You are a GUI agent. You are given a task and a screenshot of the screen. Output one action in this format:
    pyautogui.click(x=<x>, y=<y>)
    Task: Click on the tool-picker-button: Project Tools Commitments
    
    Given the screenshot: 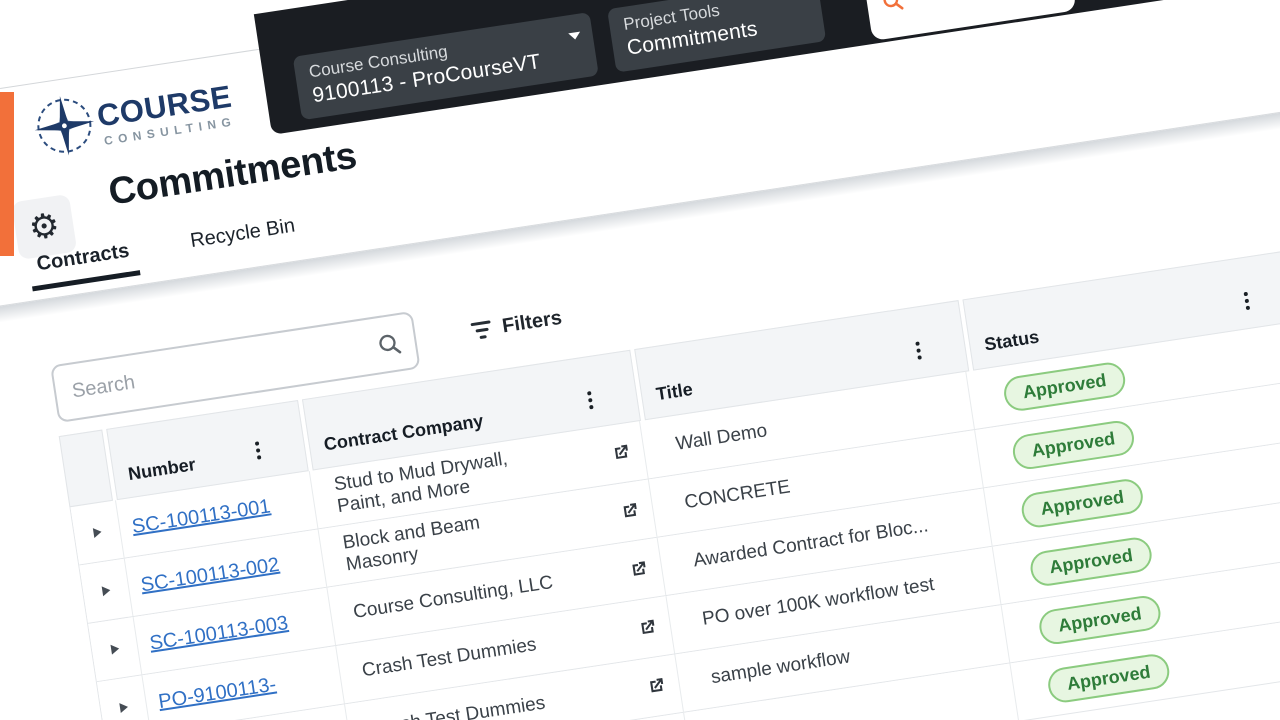 What is the action you would take?
    pyautogui.click(x=717, y=36)
    